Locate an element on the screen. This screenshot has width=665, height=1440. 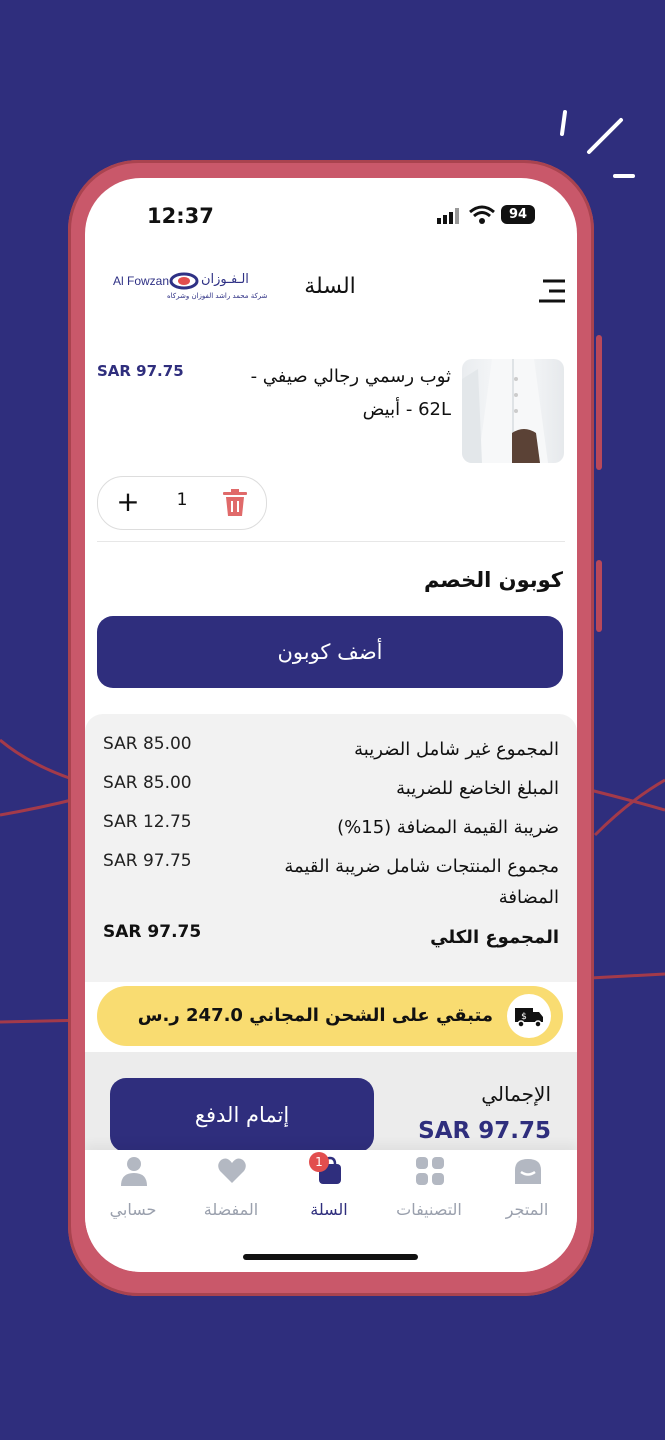
product-image is located at coordinates (513, 411).